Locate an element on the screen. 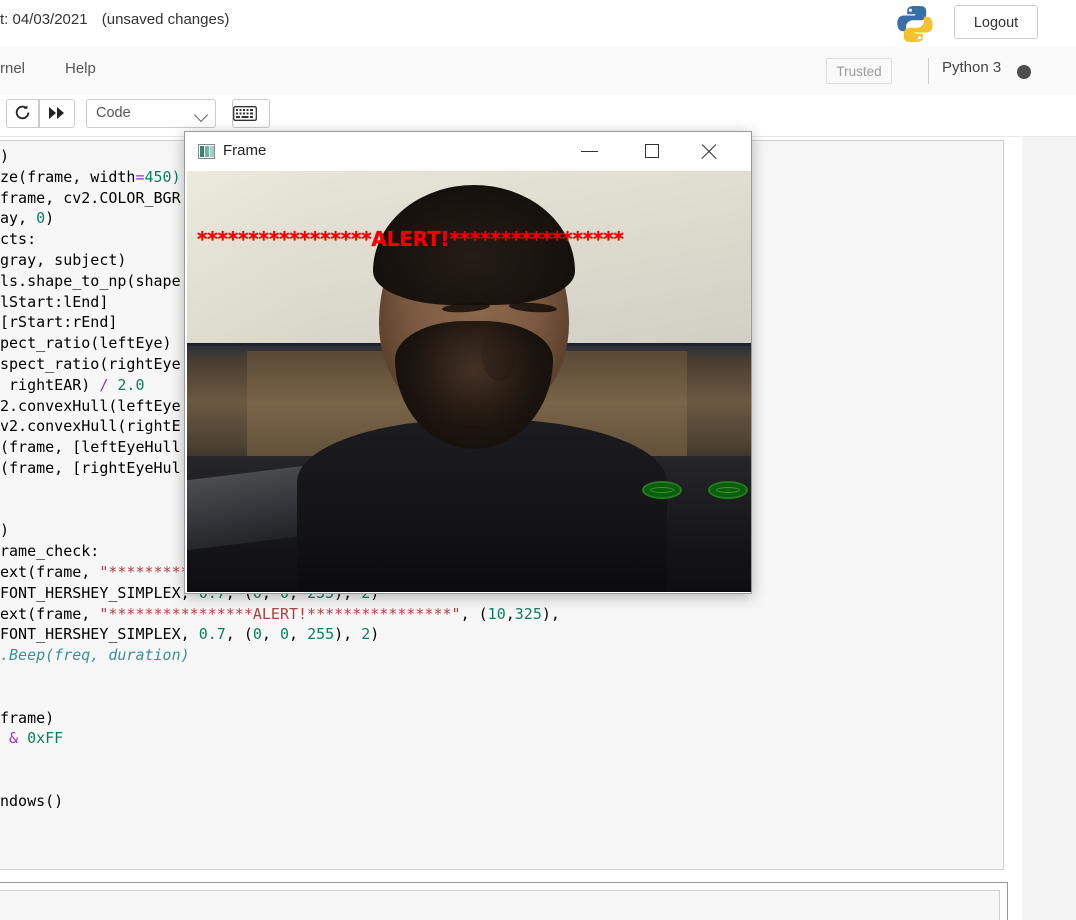 The image size is (1076, 920). unsaved-changes-text: (unsaved changes) is located at coordinates (165, 19).